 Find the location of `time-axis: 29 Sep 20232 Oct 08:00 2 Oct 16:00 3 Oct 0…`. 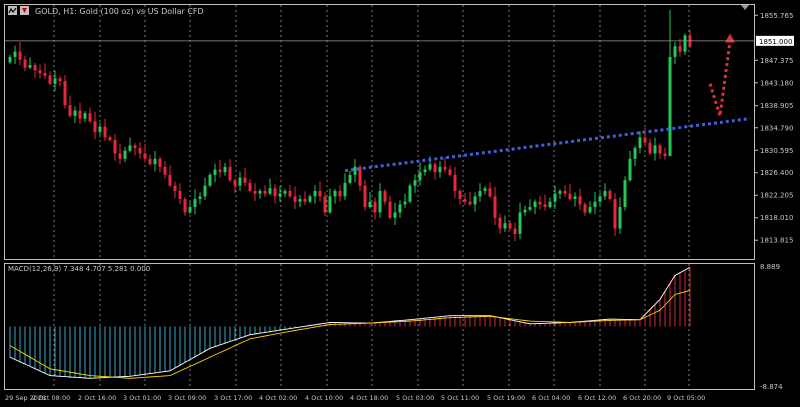

time-axis: 29 Sep 20232 Oct 08:00 2 Oct 16:00 3 Oct 0… is located at coordinates (355, 398).